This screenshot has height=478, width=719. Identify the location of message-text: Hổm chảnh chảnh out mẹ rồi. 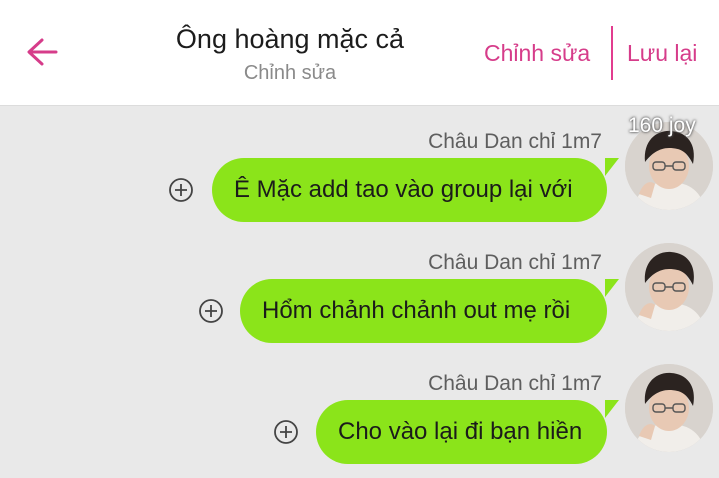
(416, 310).